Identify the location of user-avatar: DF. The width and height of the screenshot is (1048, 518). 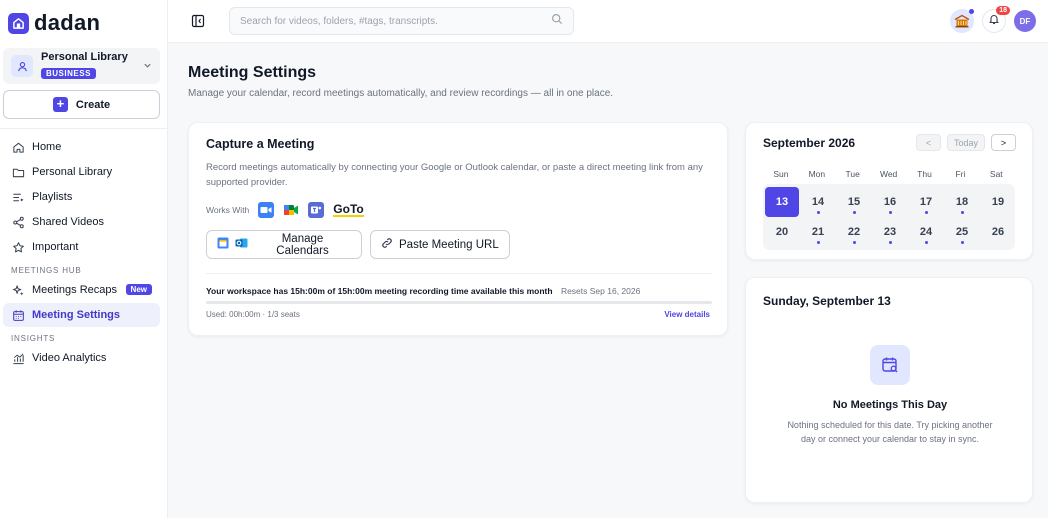
(1025, 21).